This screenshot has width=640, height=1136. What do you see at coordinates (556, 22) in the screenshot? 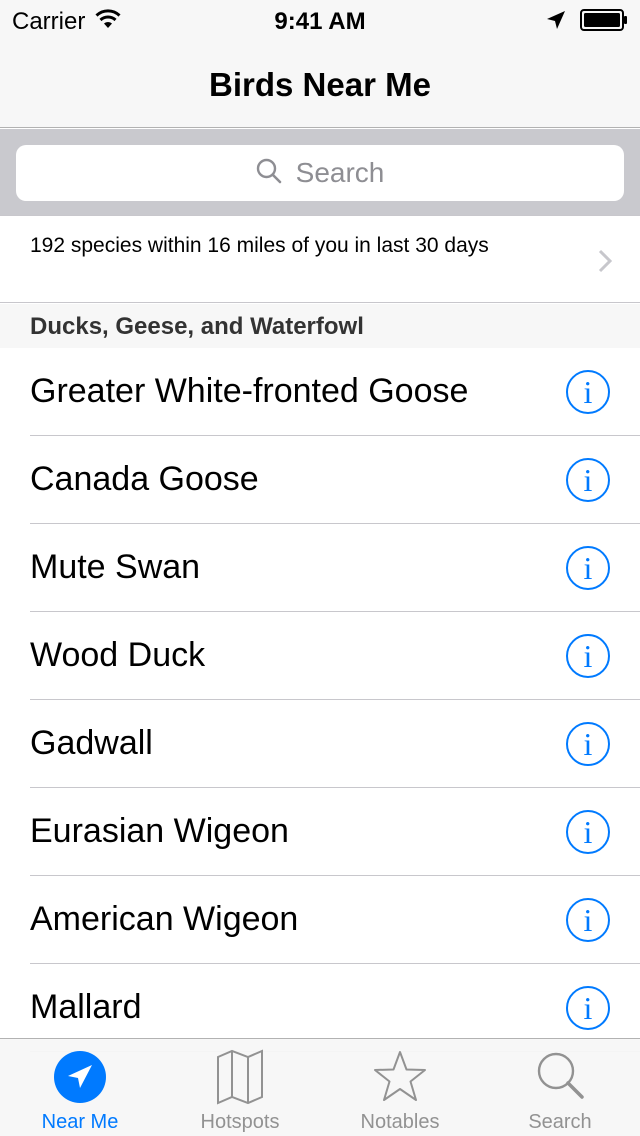
I see `location-arrow-icon` at bounding box center [556, 22].